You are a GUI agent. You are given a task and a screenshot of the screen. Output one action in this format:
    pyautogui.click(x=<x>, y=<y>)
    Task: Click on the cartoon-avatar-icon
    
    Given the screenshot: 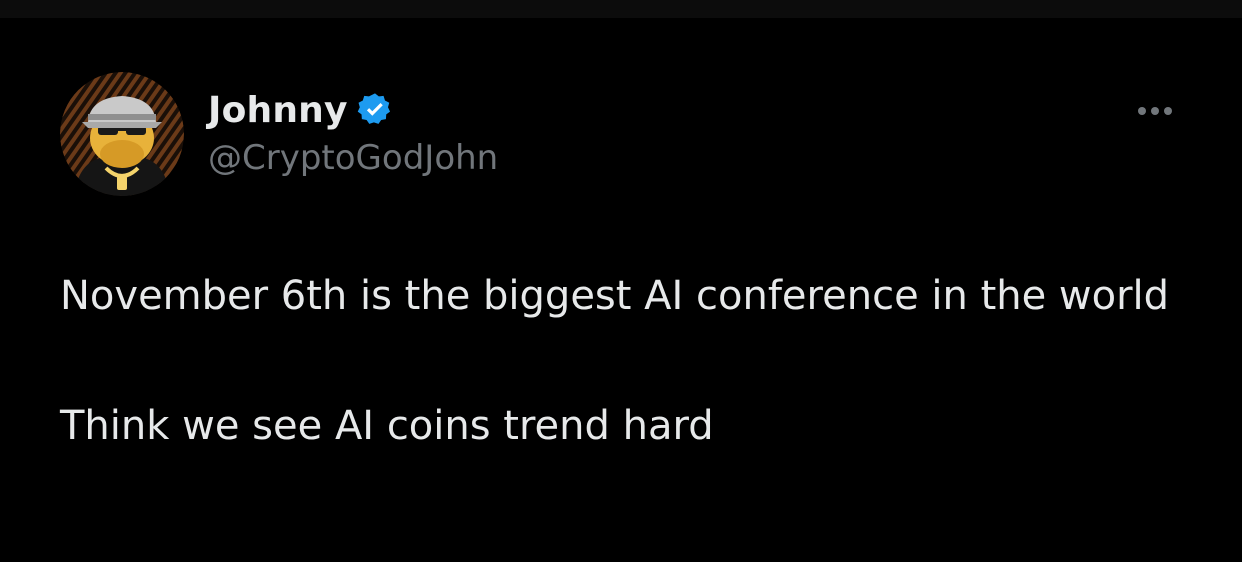 What is the action you would take?
    pyautogui.click(x=122, y=134)
    